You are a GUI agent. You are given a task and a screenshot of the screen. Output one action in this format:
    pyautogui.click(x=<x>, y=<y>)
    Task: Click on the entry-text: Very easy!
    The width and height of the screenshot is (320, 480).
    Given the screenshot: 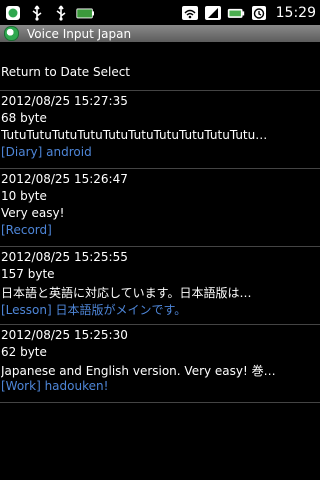 What is the action you would take?
    pyautogui.click(x=33, y=213)
    